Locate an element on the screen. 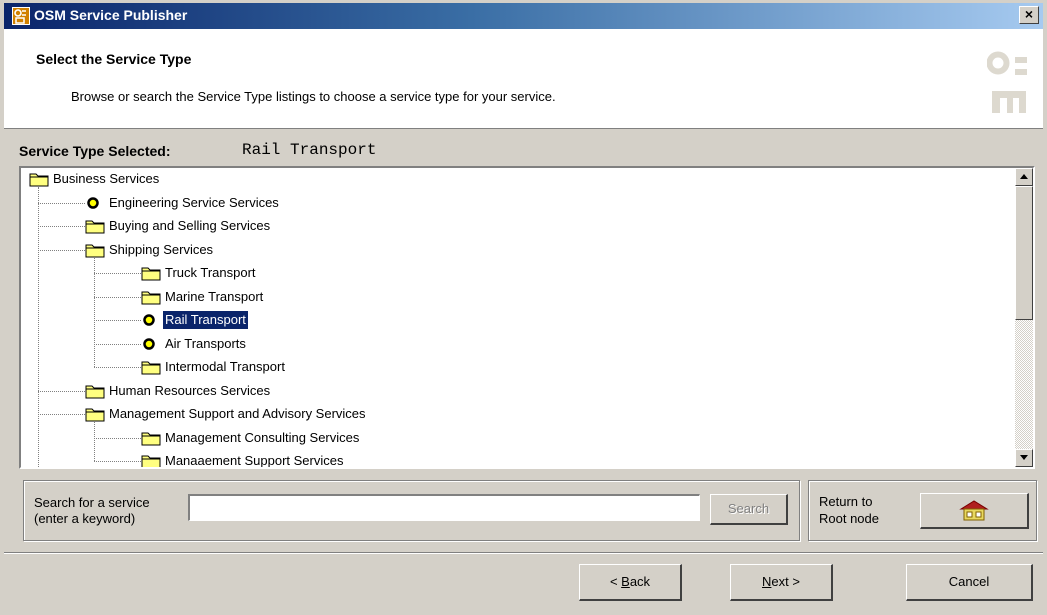 The image size is (1047, 615). tree-node-label: Truck Transport is located at coordinates (210, 272).